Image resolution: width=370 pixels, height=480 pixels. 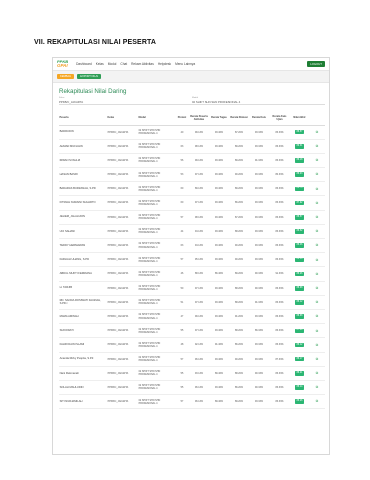 I want to click on cell-aktivitas: 98.13%, so click(x=199, y=217).